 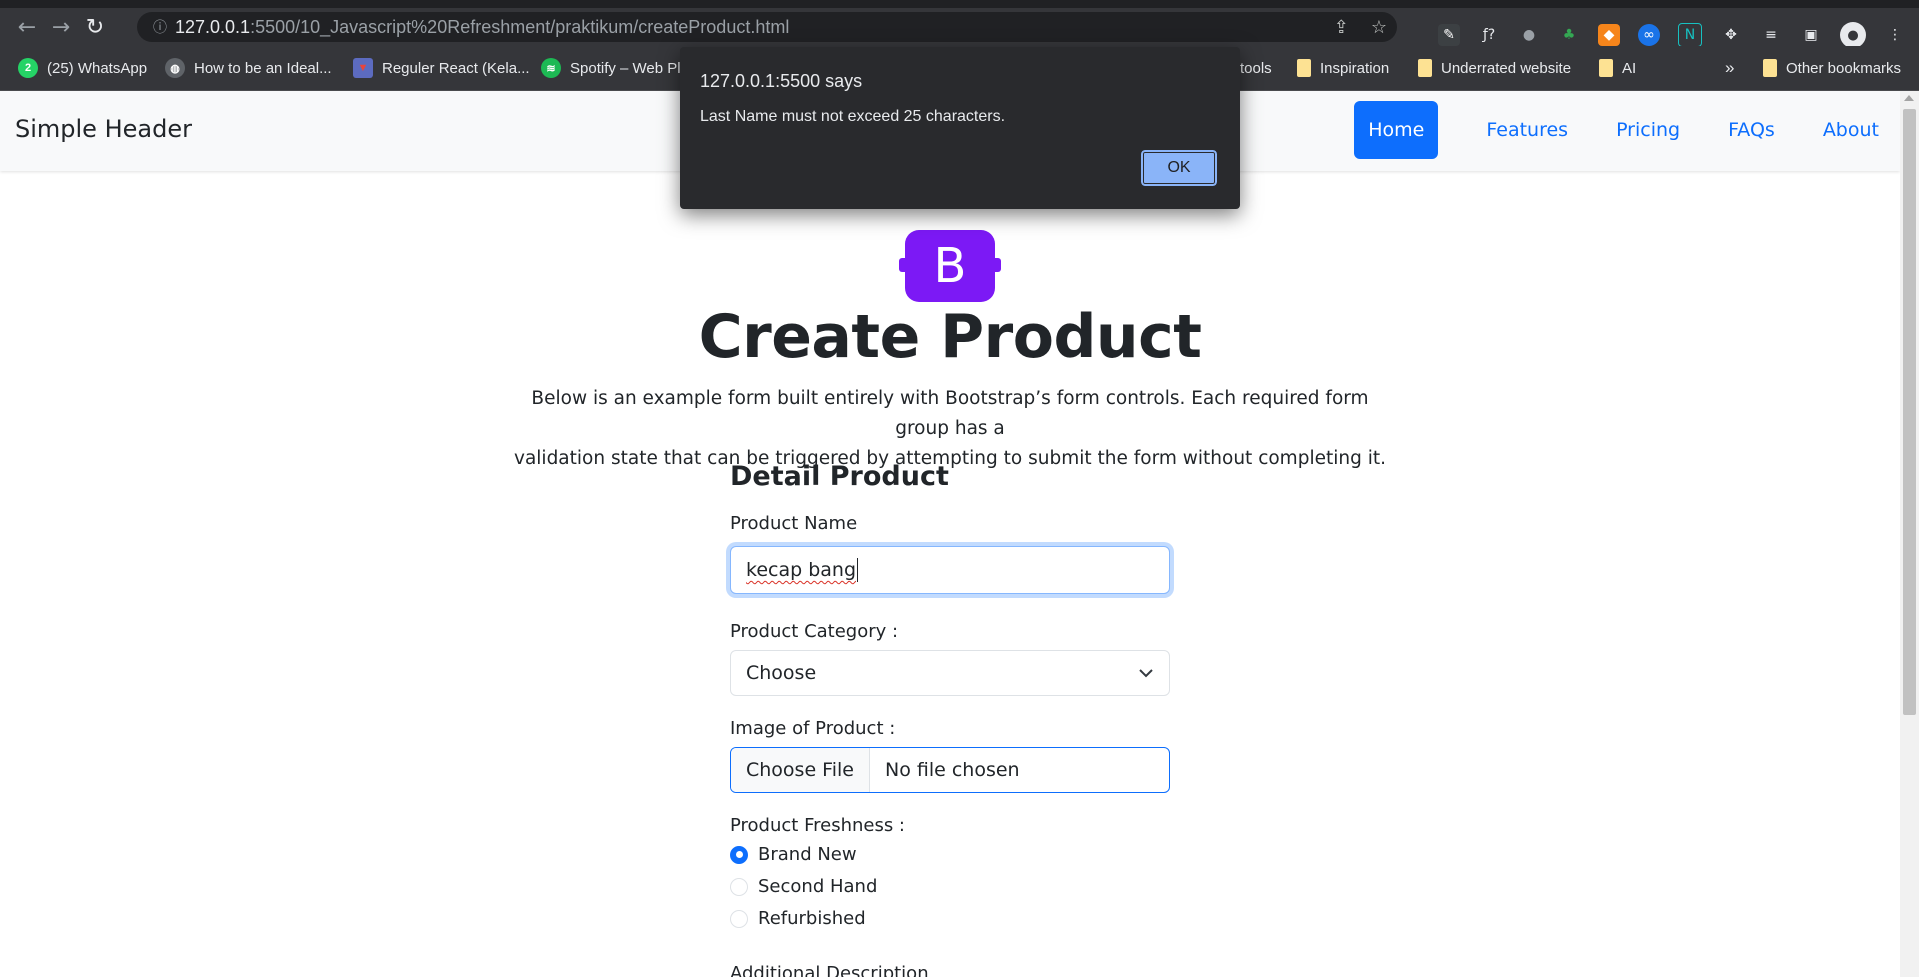 What do you see at coordinates (1731, 35) in the screenshot?
I see `puzzle-extensions-icon: ✥` at bounding box center [1731, 35].